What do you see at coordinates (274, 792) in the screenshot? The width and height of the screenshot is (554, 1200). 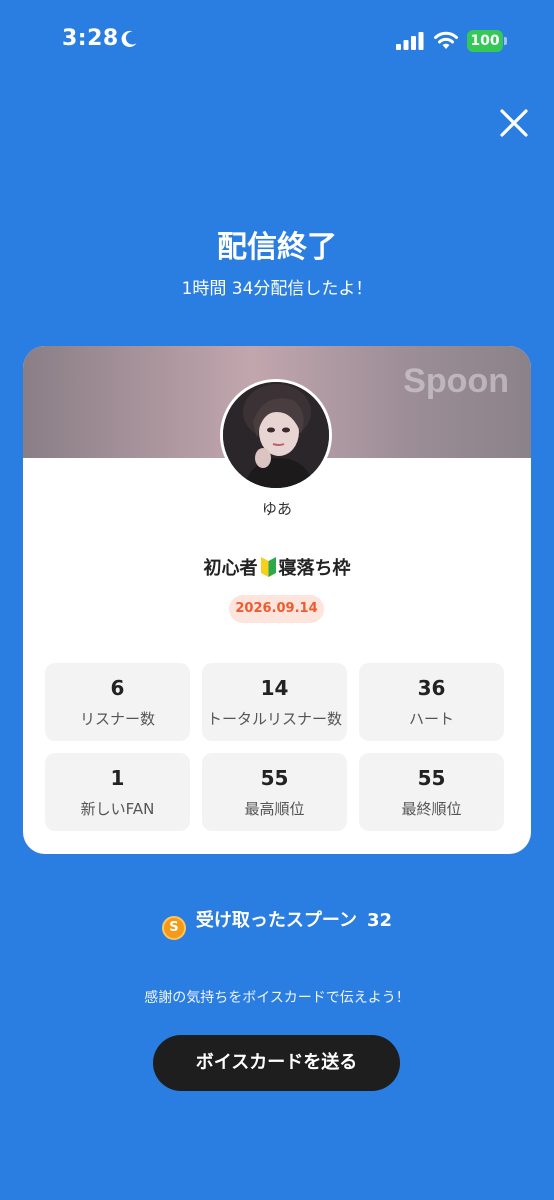 I see `stat-highest-rank: 55 最高順位` at bounding box center [274, 792].